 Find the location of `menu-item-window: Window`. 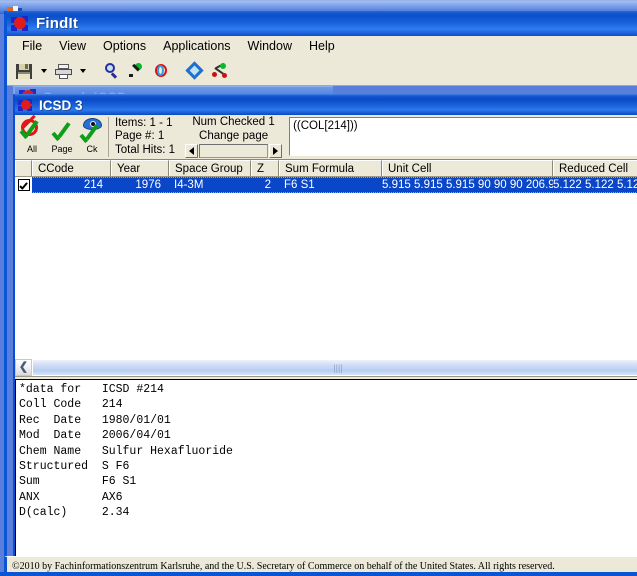

menu-item-window: Window is located at coordinates (270, 46).